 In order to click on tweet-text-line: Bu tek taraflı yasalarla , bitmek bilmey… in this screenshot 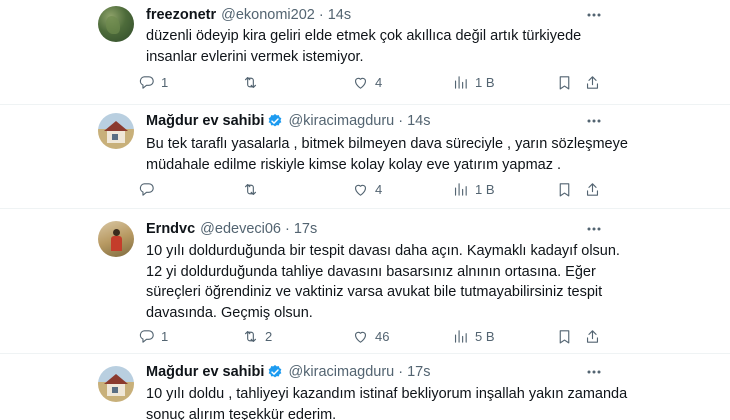, I will do `click(387, 144)`.